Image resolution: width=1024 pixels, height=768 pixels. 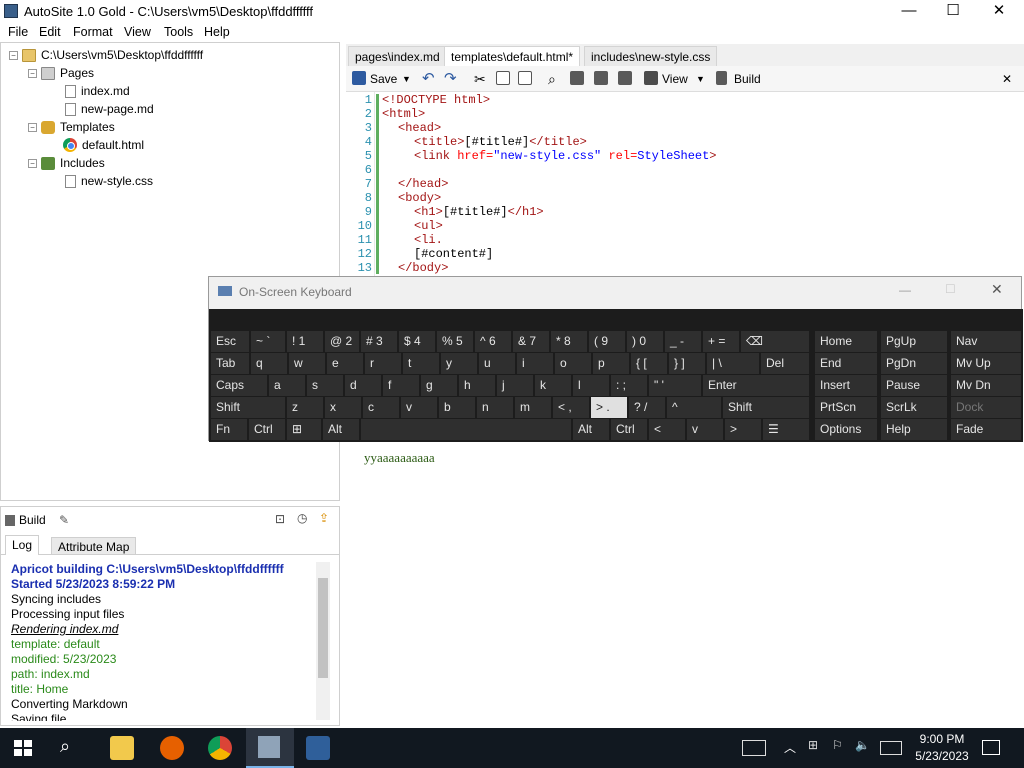 I want to click on osk-key: h, so click(x=477, y=385).